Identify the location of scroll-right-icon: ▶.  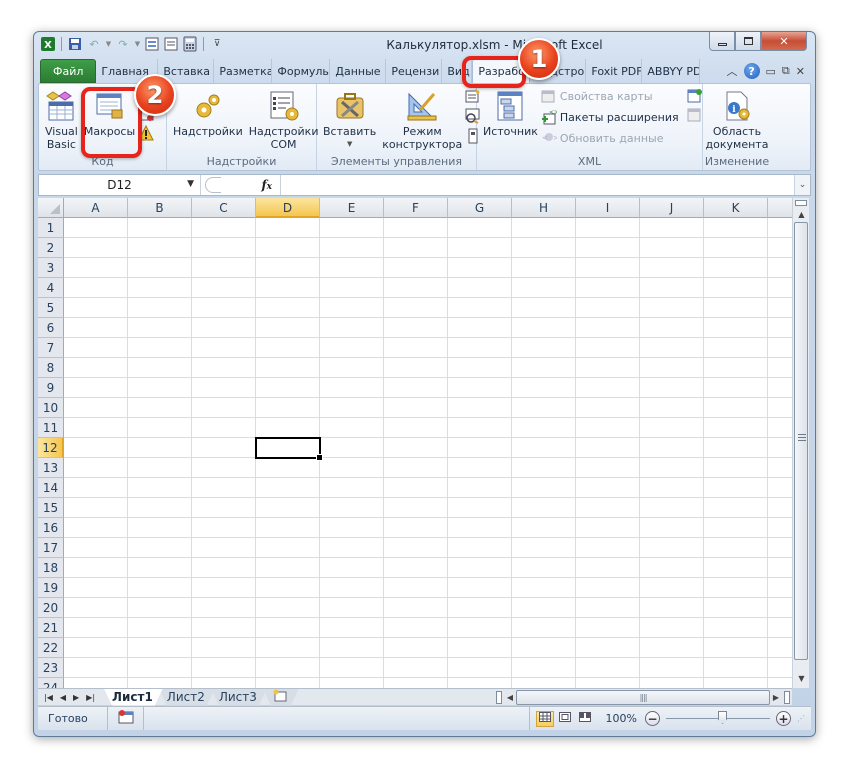
(776, 697).